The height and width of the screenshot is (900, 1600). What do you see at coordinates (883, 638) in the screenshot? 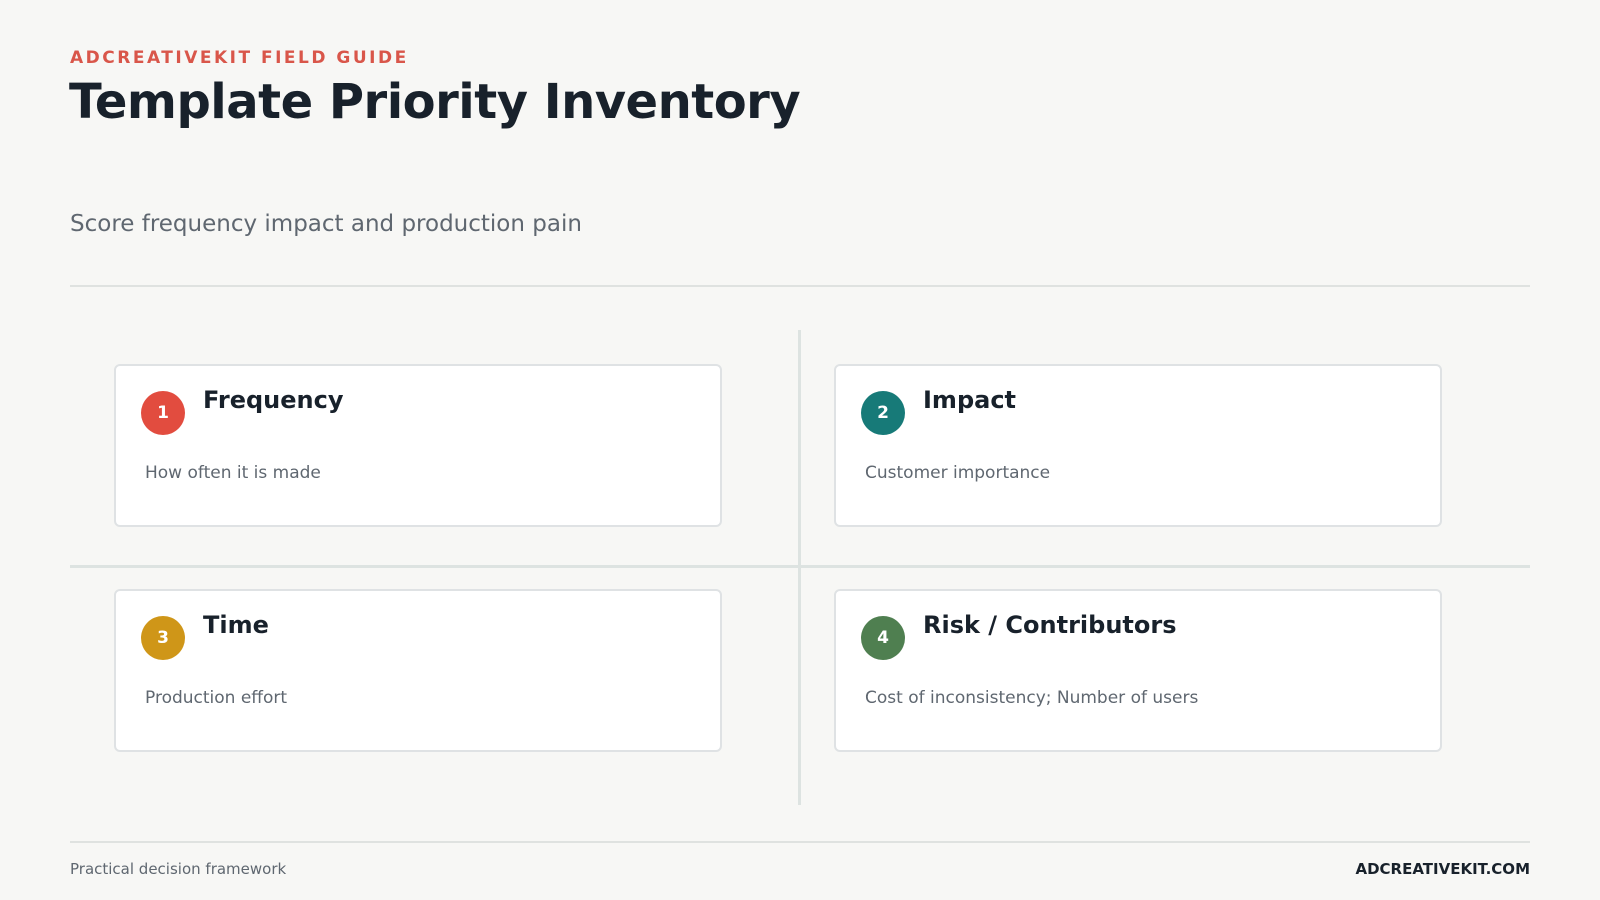
I see `number-badge: 4` at bounding box center [883, 638].